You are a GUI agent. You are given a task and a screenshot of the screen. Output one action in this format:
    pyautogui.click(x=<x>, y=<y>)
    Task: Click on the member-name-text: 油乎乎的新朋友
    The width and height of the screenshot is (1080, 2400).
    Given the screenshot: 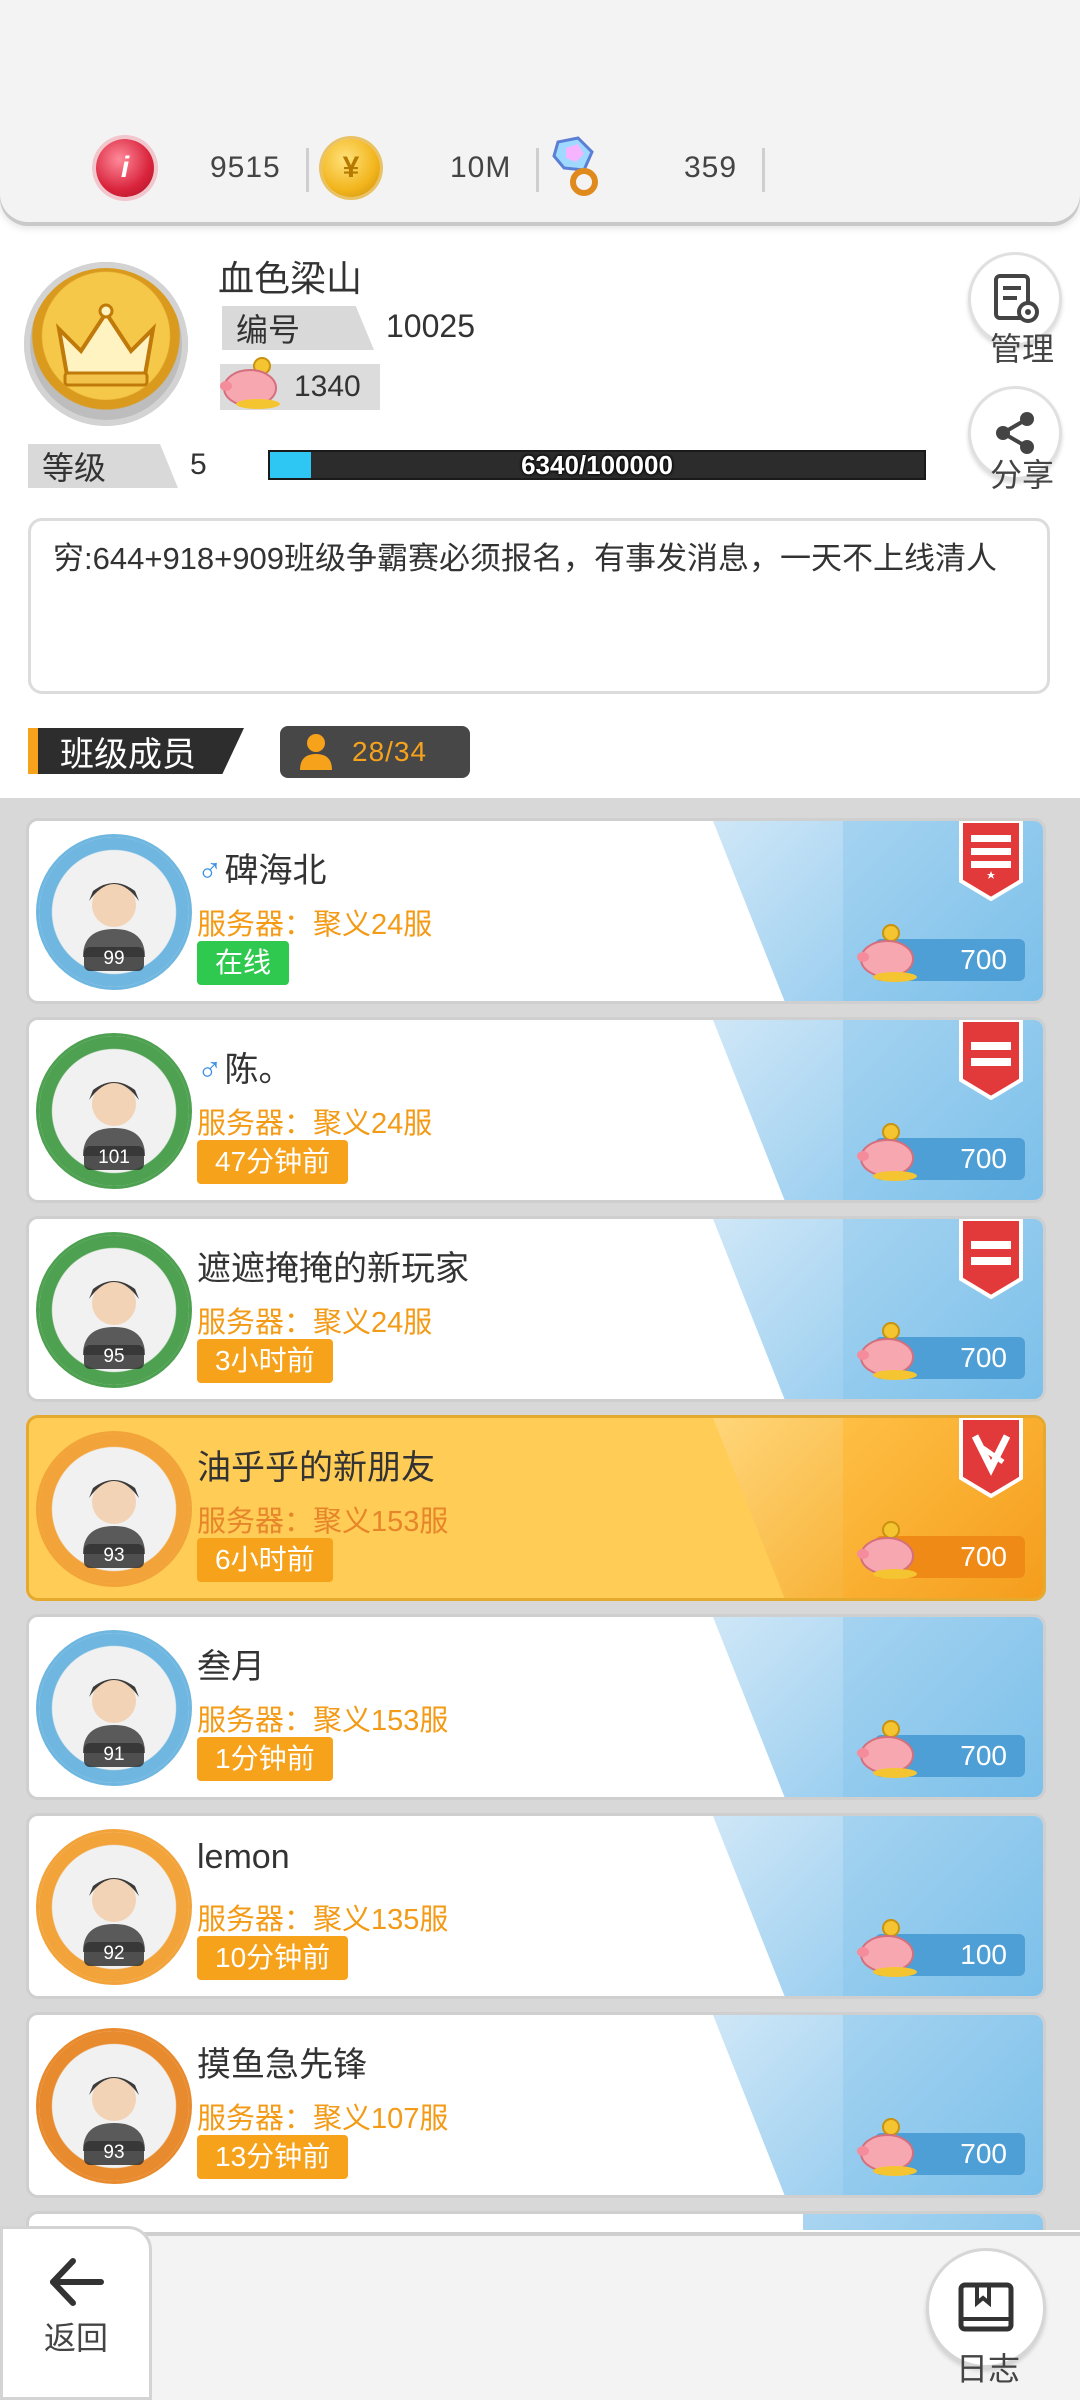 What is the action you would take?
    pyautogui.click(x=316, y=1468)
    